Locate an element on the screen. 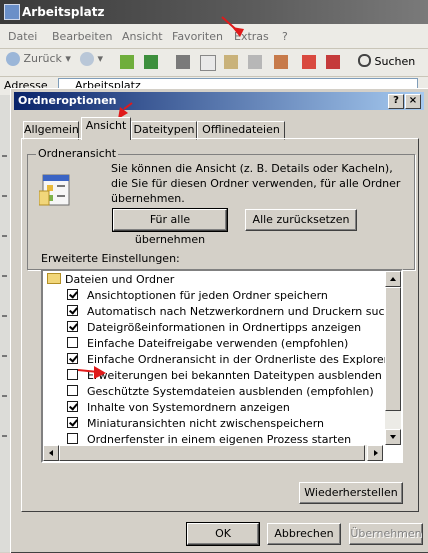 The height and width of the screenshot is (553, 428). folder-view-legend: Ordneransicht is located at coordinates (77, 153).